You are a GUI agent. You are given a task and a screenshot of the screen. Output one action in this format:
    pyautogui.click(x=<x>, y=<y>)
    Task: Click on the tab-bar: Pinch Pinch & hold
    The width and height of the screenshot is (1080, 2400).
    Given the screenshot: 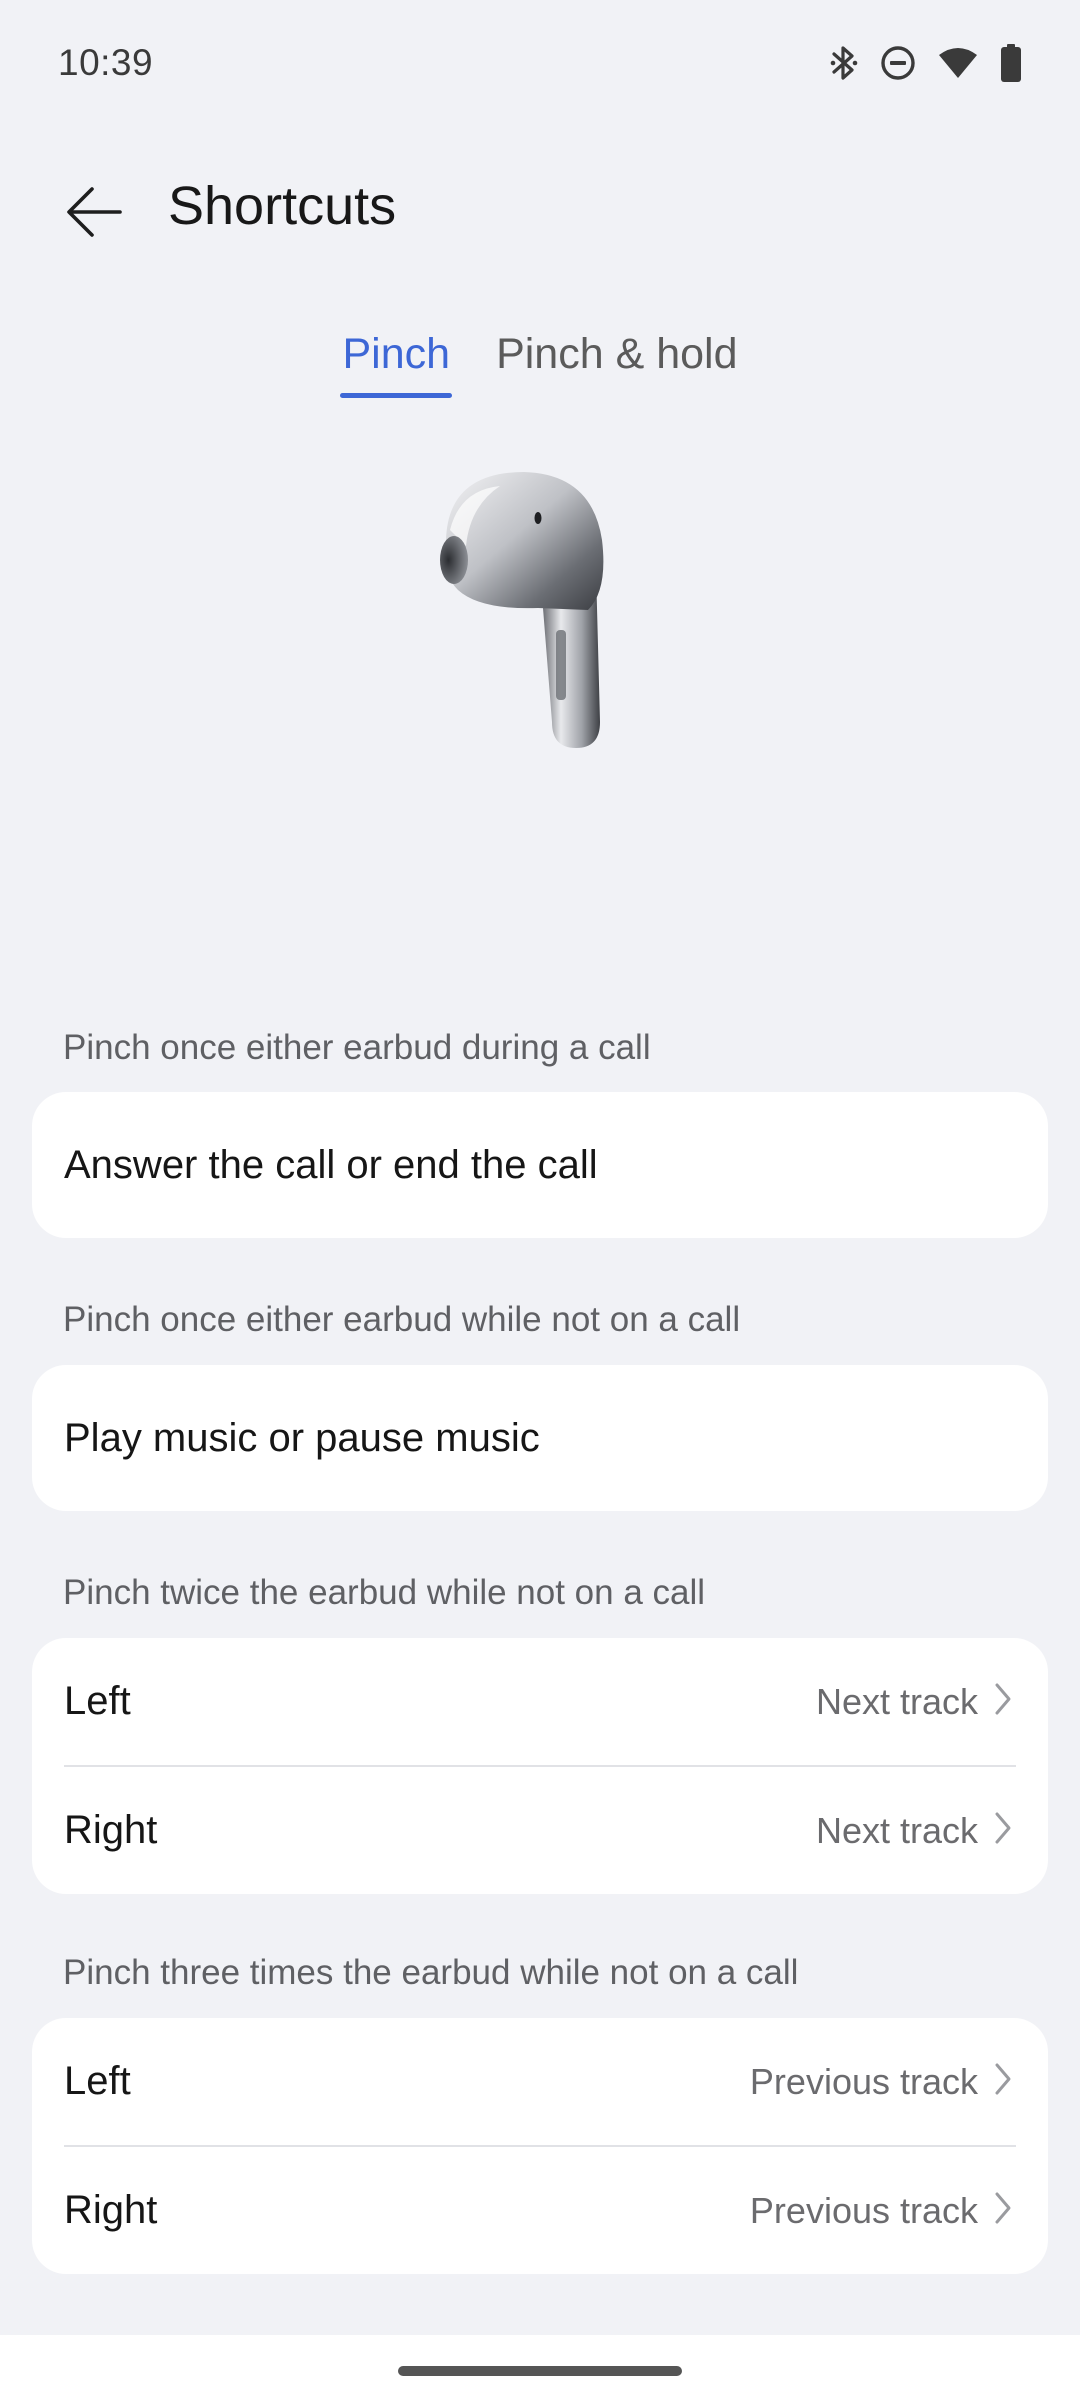 What is the action you would take?
    pyautogui.click(x=540, y=360)
    